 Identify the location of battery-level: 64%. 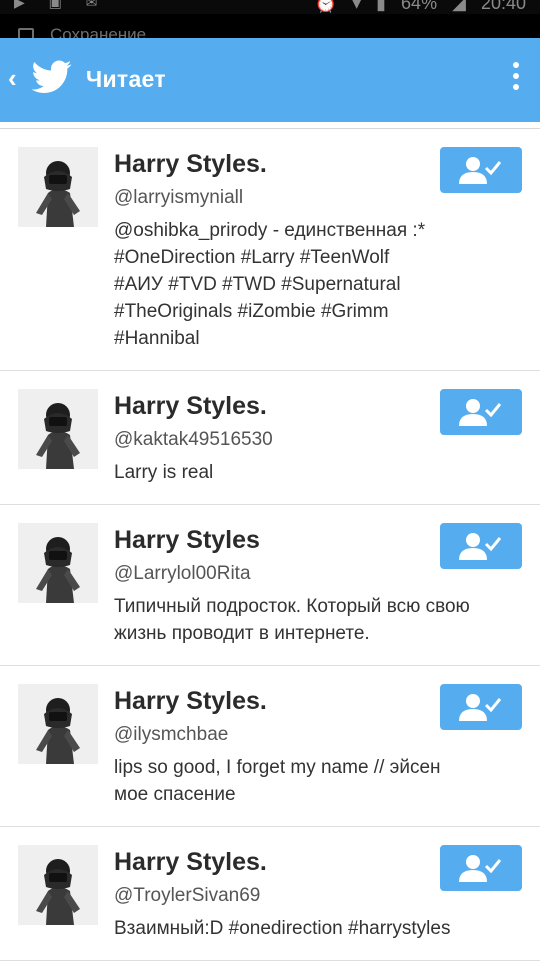
(419, 6).